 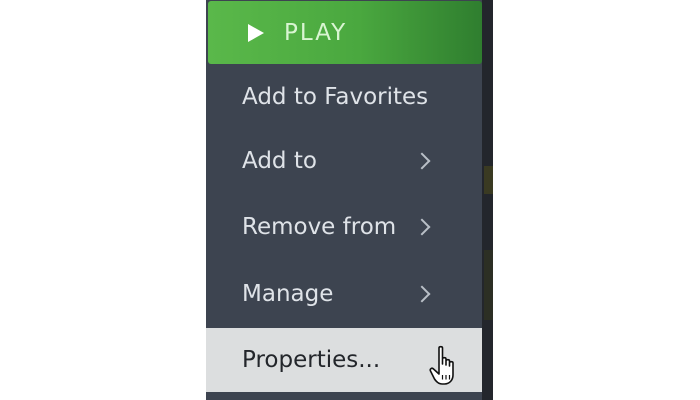 What do you see at coordinates (279, 161) in the screenshot?
I see `menu-item-label: Add to` at bounding box center [279, 161].